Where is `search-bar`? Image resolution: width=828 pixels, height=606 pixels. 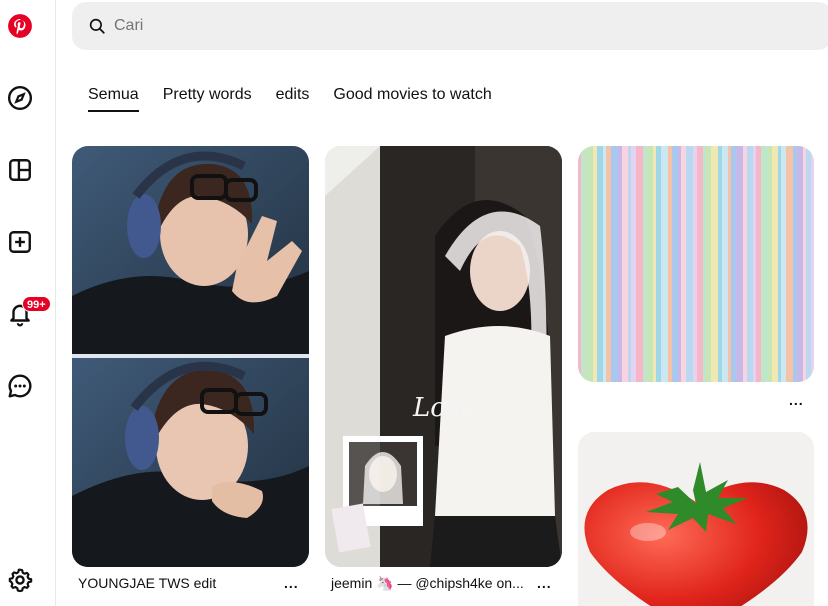
search-bar is located at coordinates (450, 26).